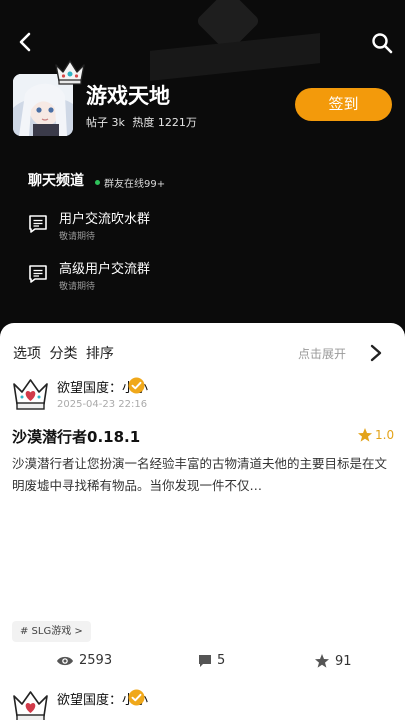 Image resolution: width=405 pixels, height=720 pixels. Describe the element at coordinates (202, 397) in the screenshot. I see `post-author-row: 欲望国度：小小 2025-04-23 22:16` at that location.